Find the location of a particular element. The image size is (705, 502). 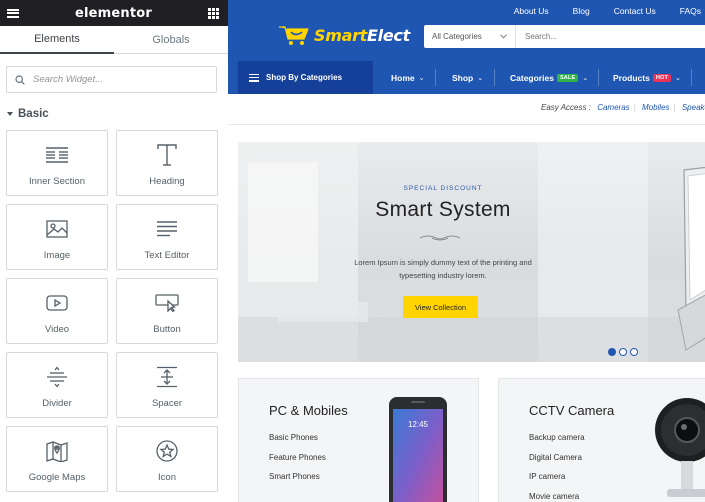

widget-text-editor: Text Editor is located at coordinates (167, 237).